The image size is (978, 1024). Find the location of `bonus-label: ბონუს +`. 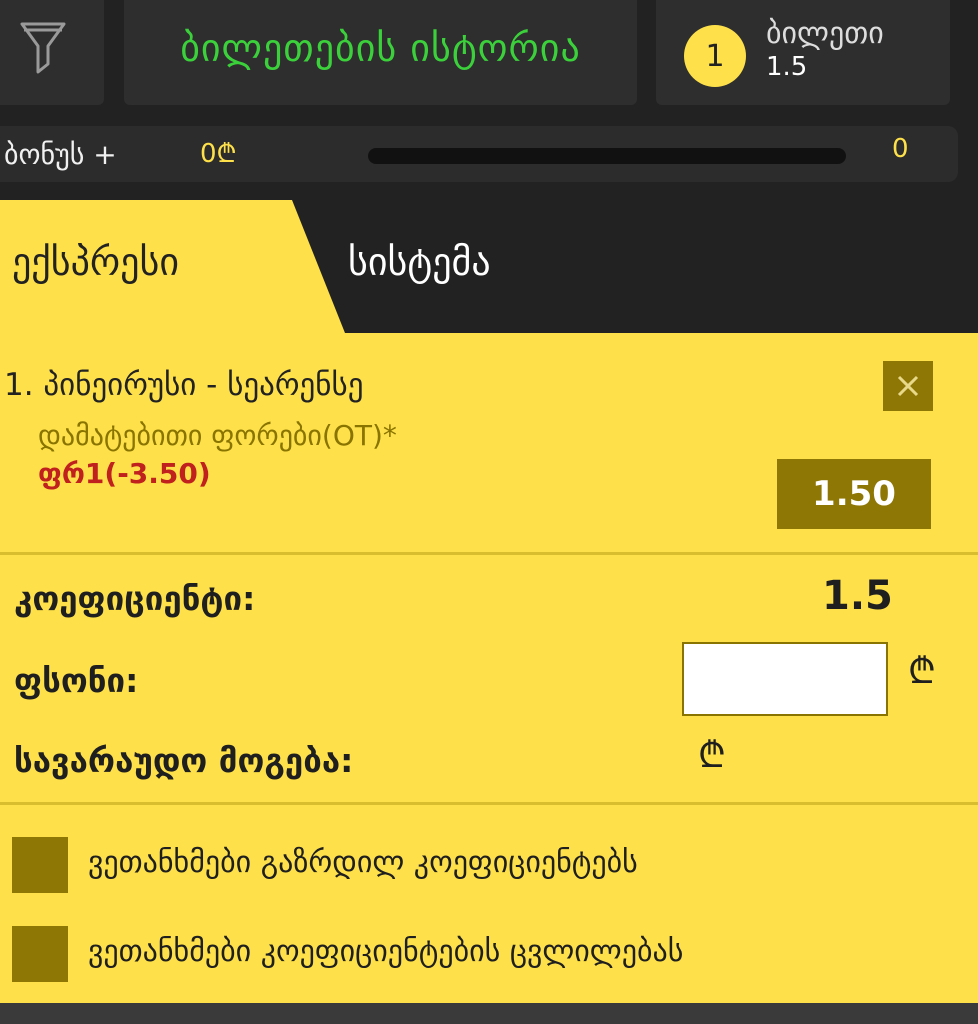

bonus-label: ბონუს + is located at coordinates (60, 154).